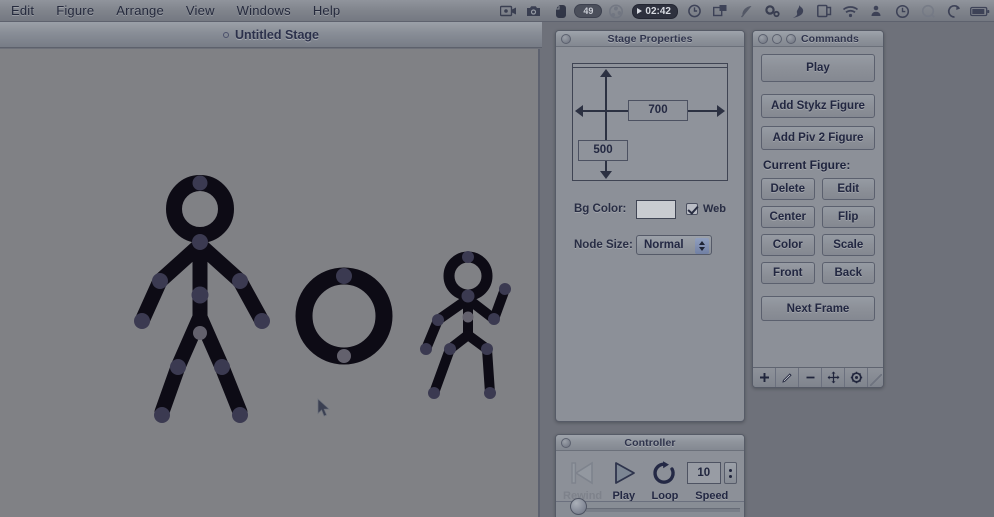  What do you see at coordinates (200, 10) in the screenshot?
I see `menu-view: View` at bounding box center [200, 10].